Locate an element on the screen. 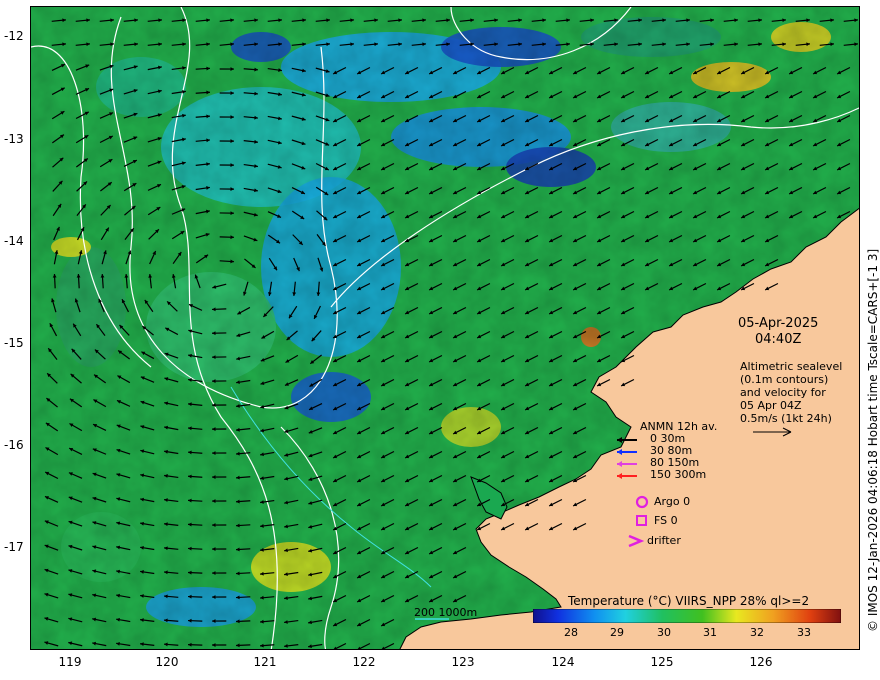 This screenshot has height=680, width=880. altimetry-line: and velocity for is located at coordinates (783, 392).